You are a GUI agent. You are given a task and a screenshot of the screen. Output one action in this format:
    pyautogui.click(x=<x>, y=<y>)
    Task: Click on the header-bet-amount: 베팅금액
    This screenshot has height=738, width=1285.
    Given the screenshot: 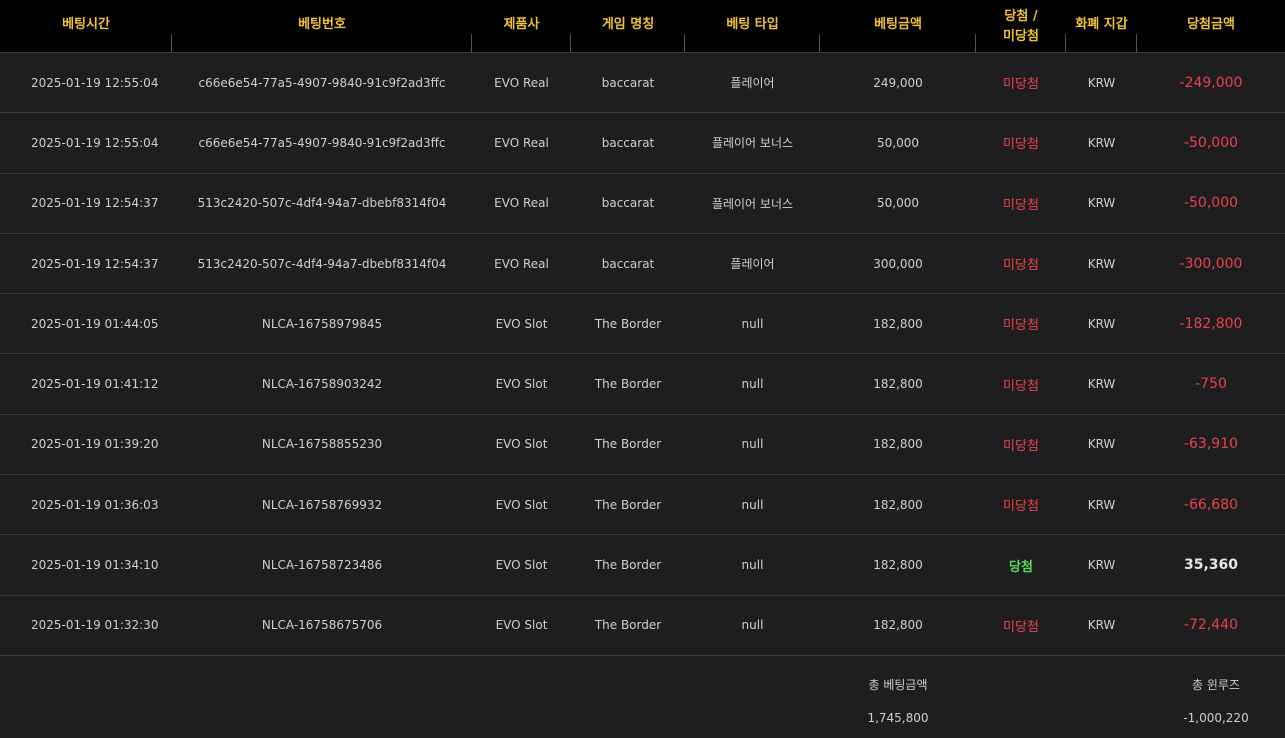 What is the action you would take?
    pyautogui.click(x=898, y=26)
    